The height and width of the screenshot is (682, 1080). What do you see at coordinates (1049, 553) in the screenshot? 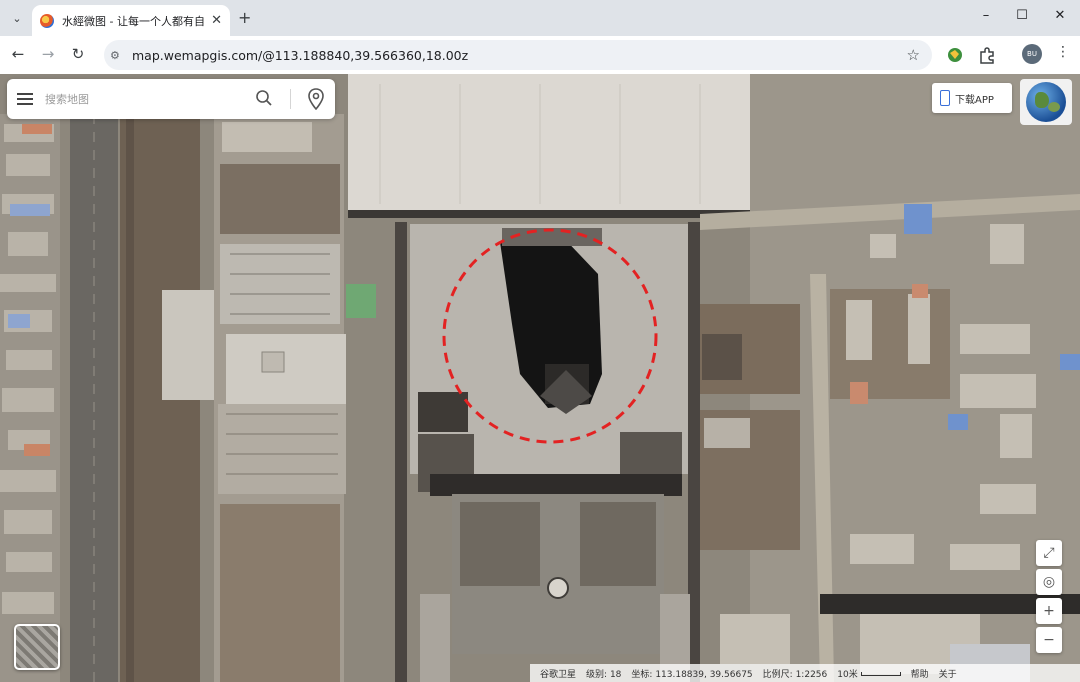
I see `fullscreen-icon: ⤢` at bounding box center [1049, 553].